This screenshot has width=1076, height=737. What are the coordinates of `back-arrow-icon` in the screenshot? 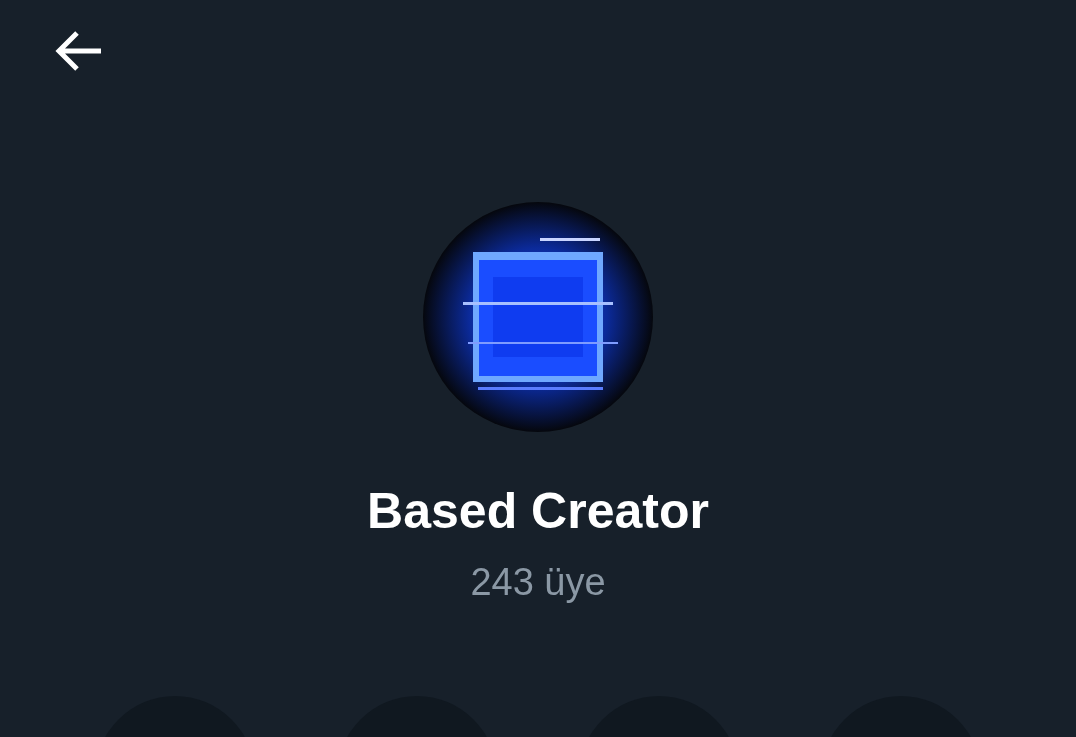 It's located at (78, 51).